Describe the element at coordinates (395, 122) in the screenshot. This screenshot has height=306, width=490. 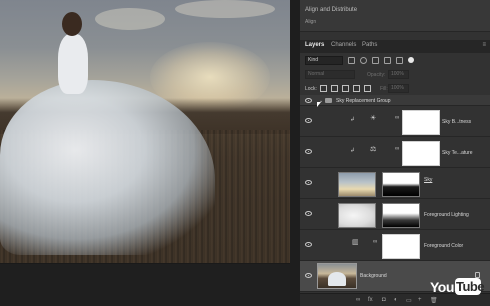
I see `layer-row: ↲ ☀ ∞ Sky B...tness` at that location.